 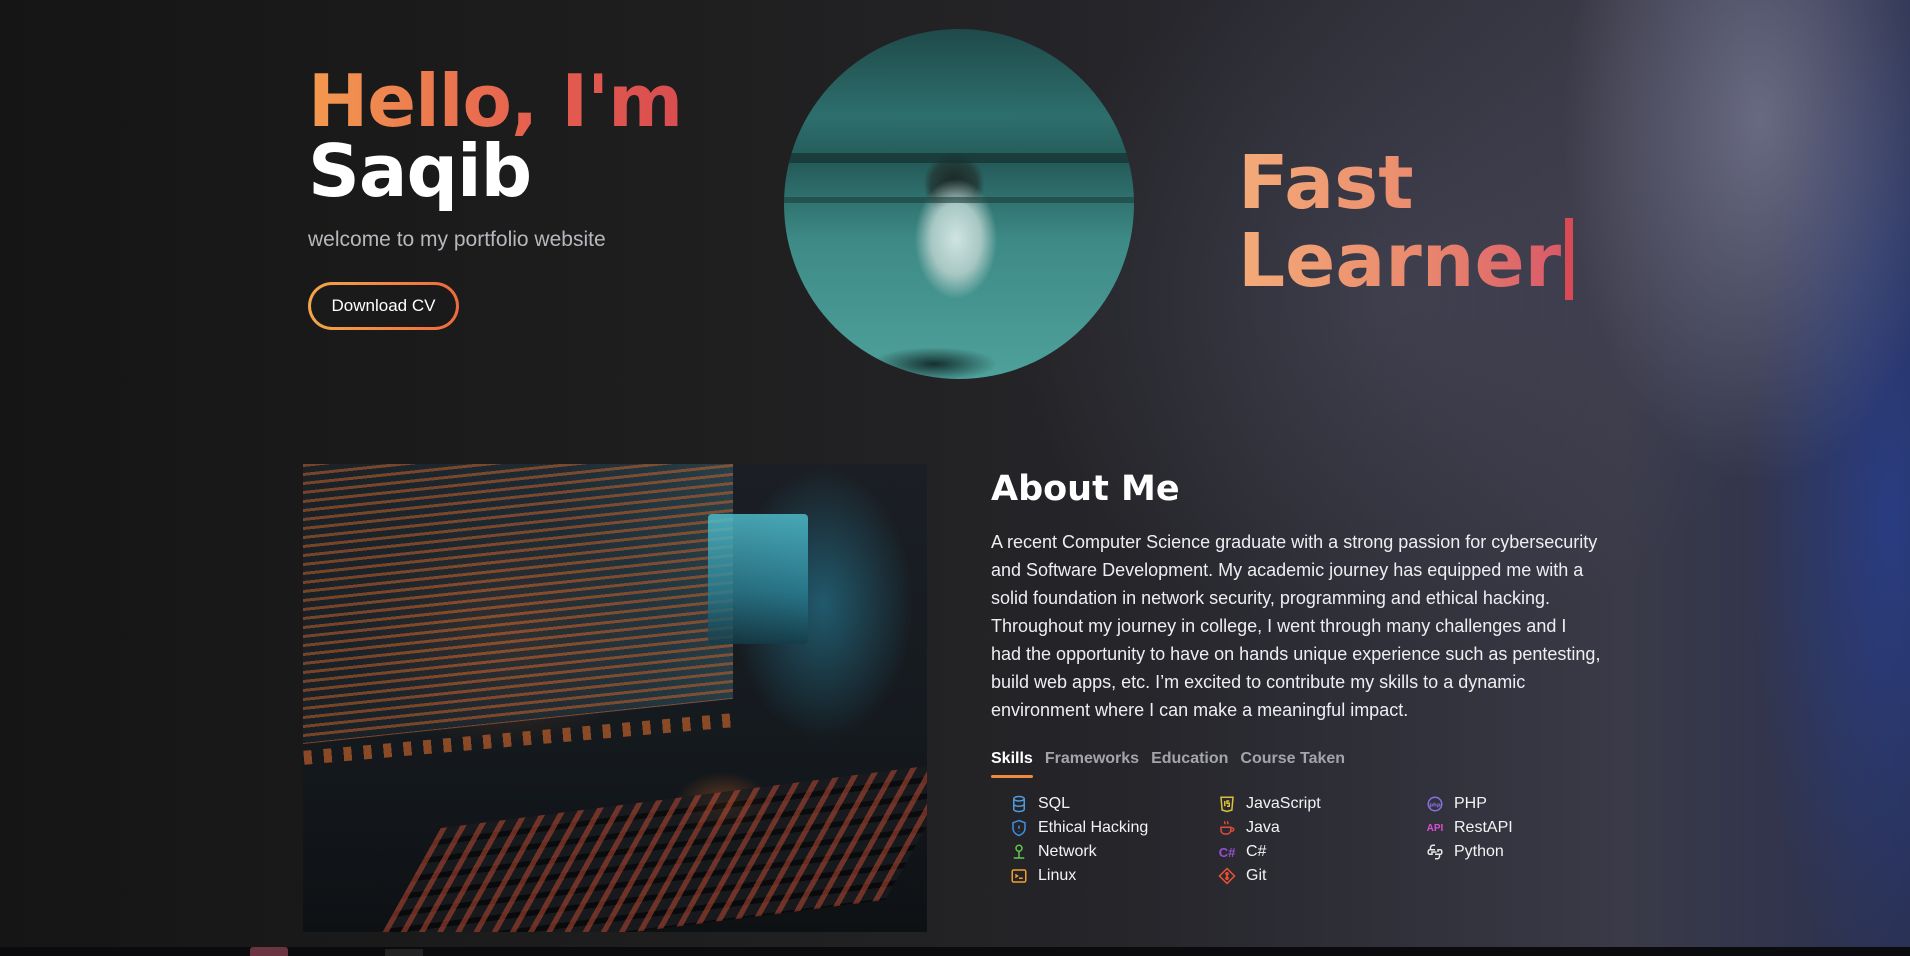 What do you see at coordinates (383, 306) in the screenshot?
I see `download-cv-button: Download CV` at bounding box center [383, 306].